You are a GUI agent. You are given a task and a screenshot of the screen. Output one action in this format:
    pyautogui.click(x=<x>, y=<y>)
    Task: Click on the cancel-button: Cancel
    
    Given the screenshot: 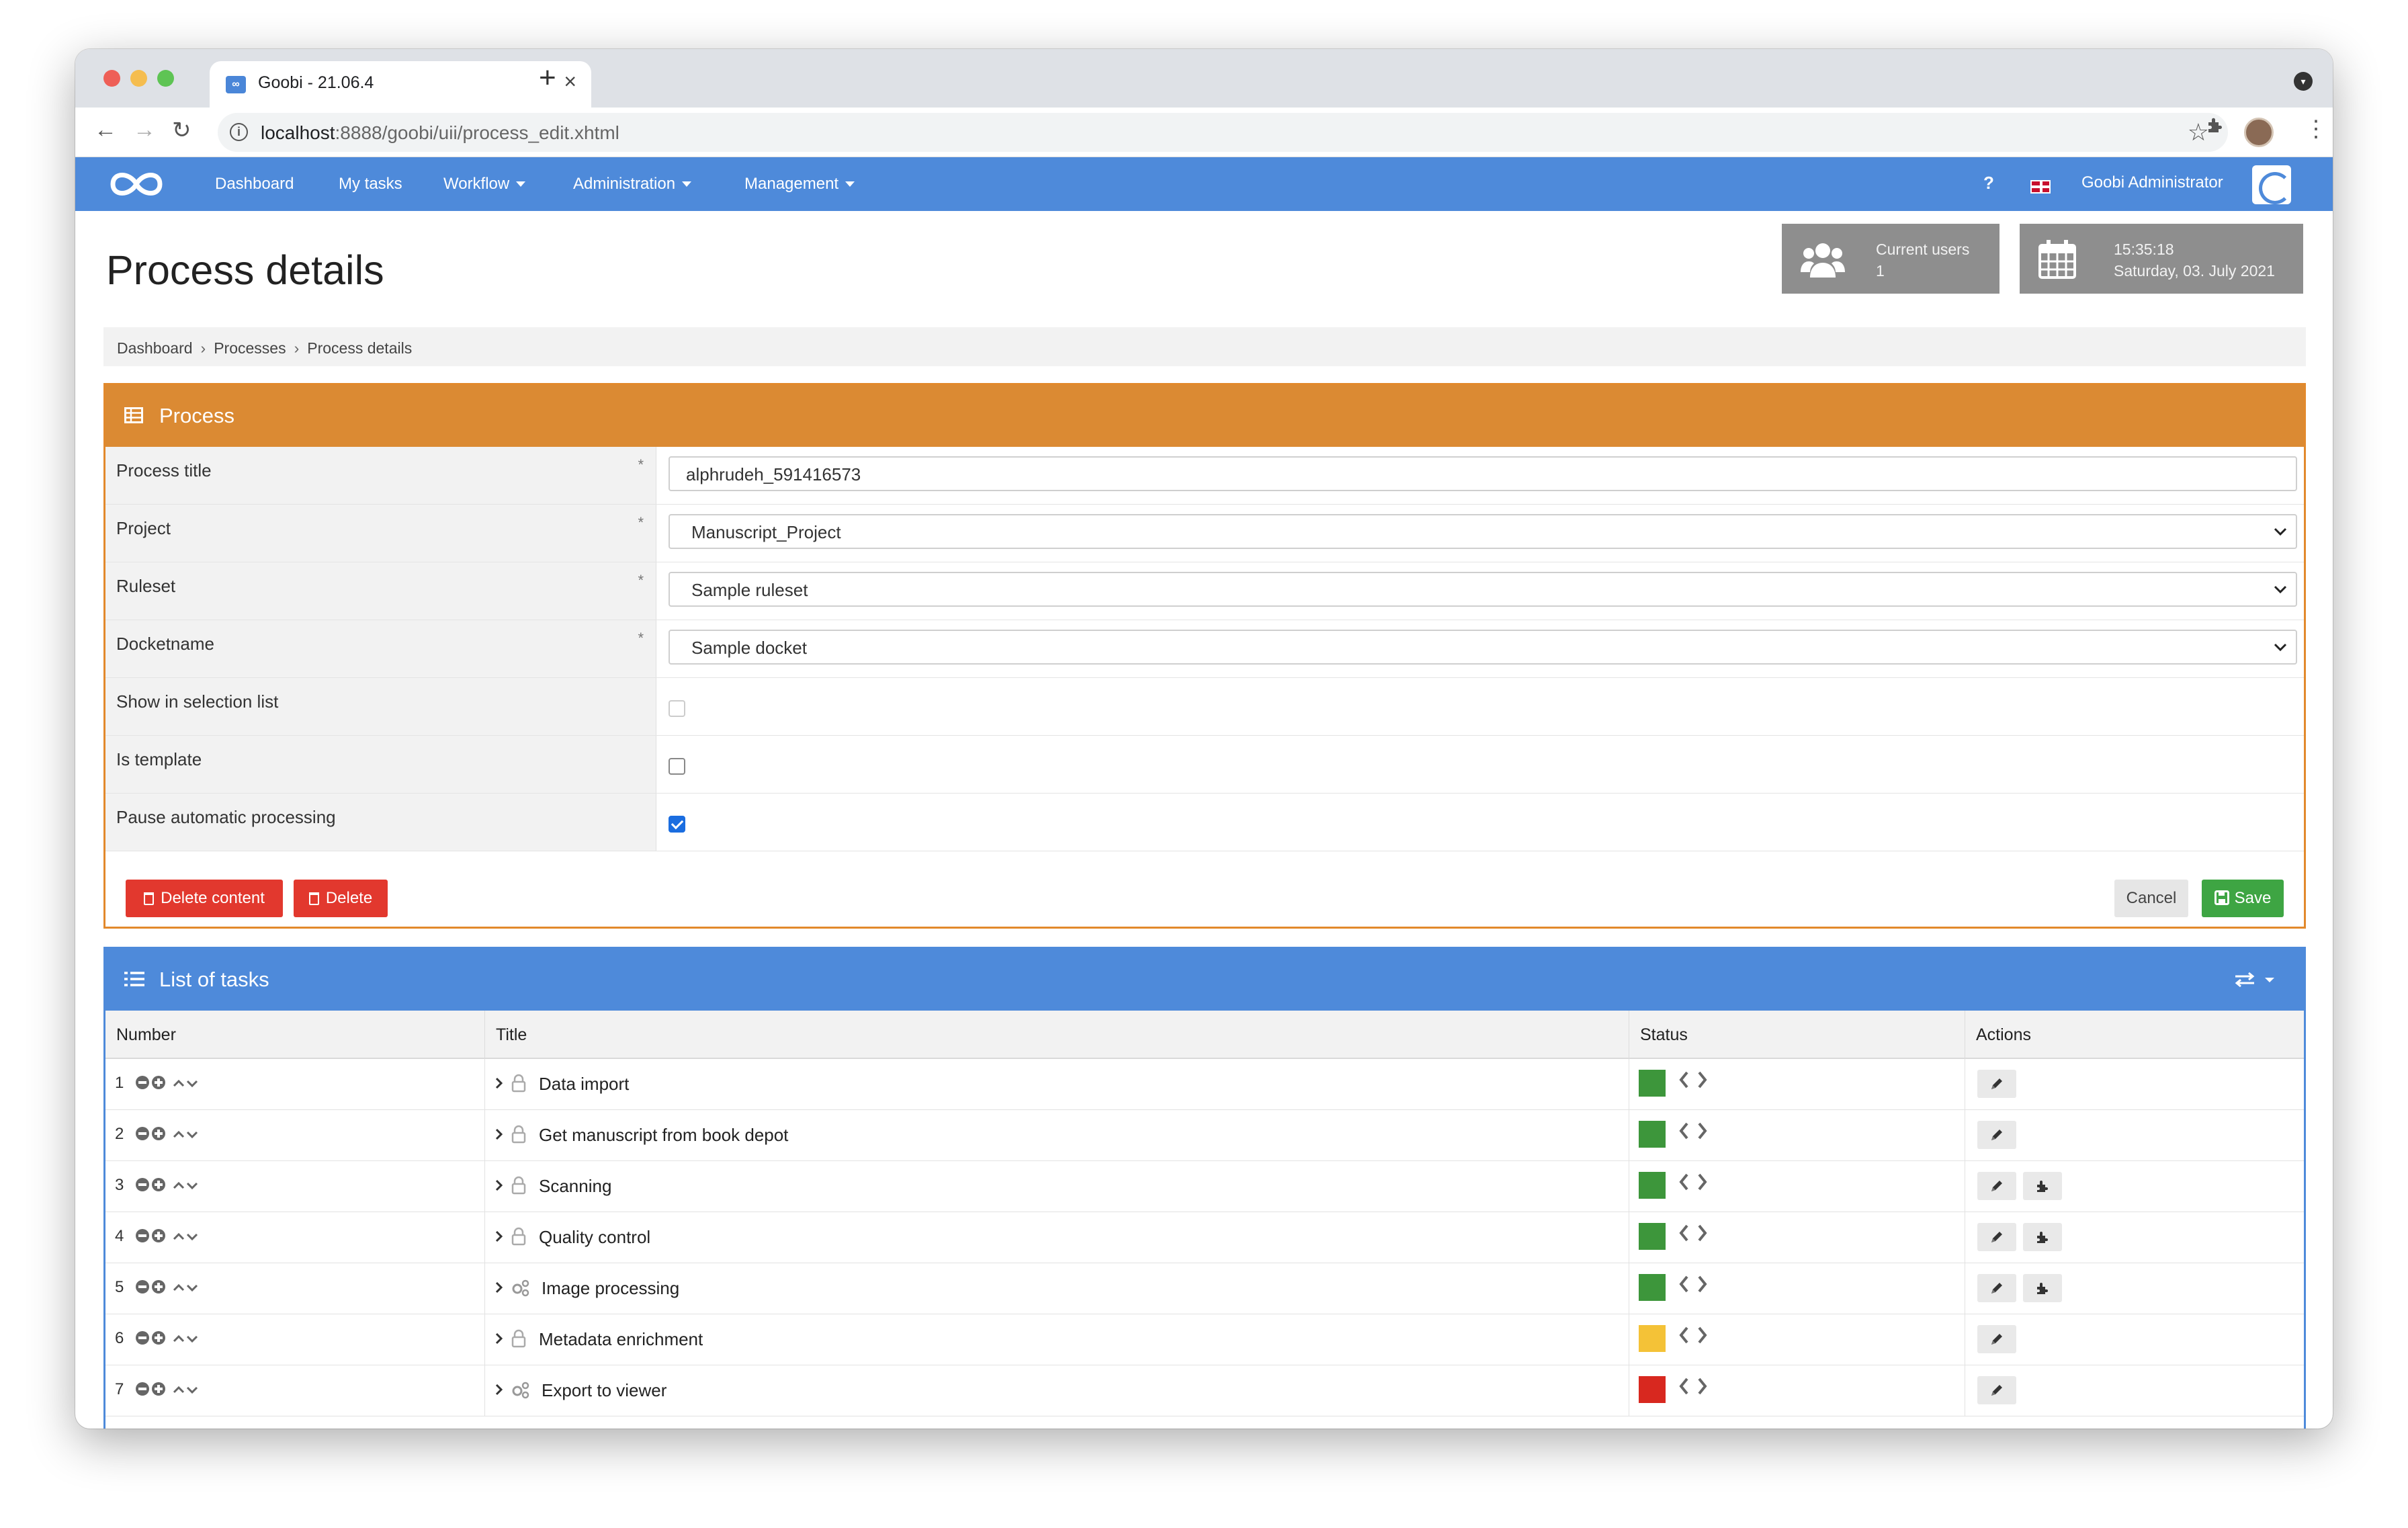 What is the action you would take?
    pyautogui.click(x=2151, y=899)
    